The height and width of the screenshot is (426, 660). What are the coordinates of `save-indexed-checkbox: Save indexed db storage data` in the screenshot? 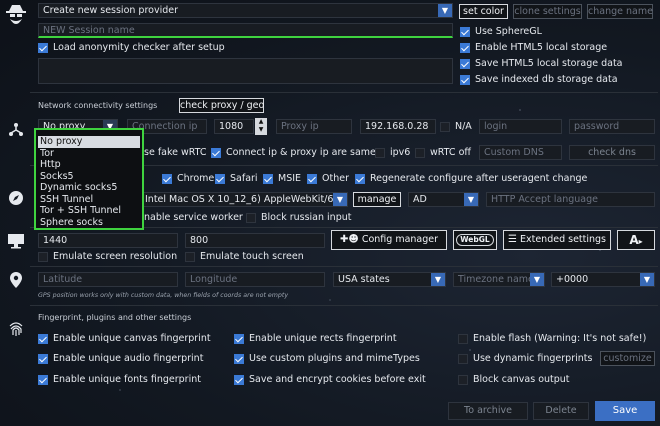 It's located at (539, 79).